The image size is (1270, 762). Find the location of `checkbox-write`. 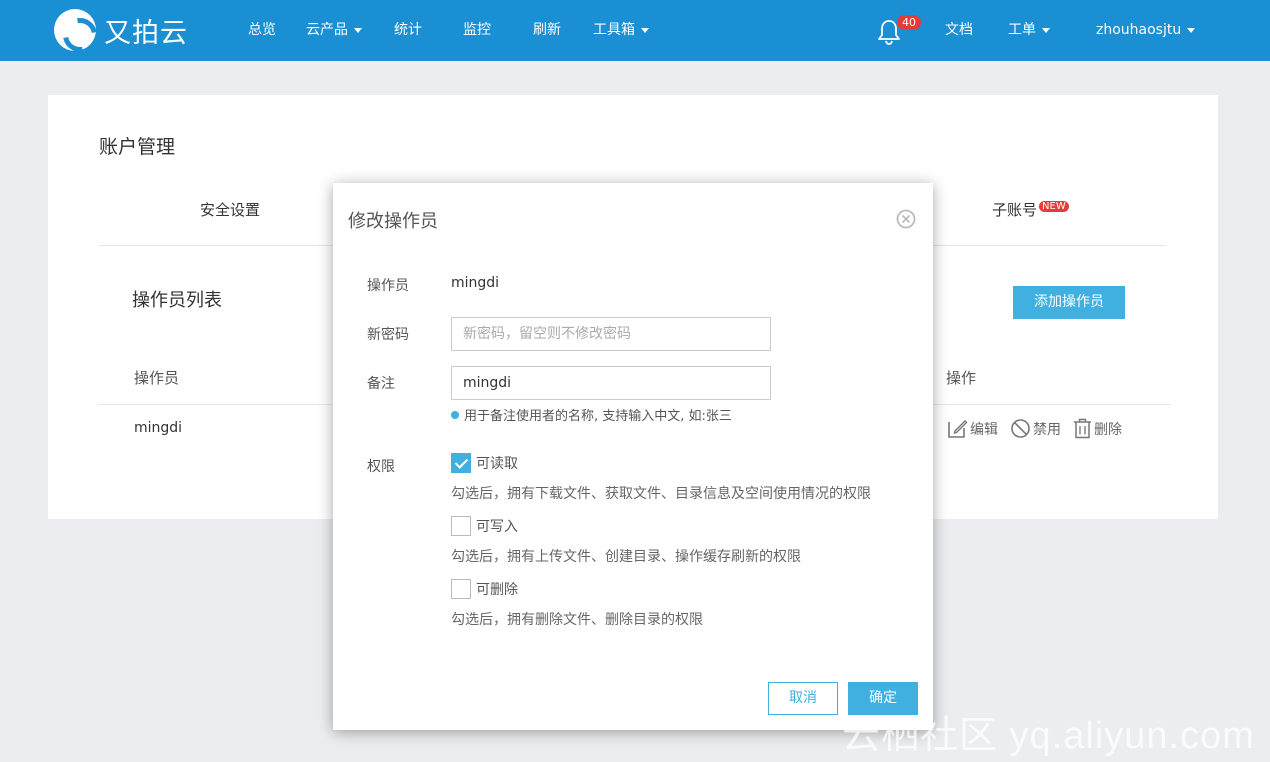

checkbox-write is located at coordinates (461, 526).